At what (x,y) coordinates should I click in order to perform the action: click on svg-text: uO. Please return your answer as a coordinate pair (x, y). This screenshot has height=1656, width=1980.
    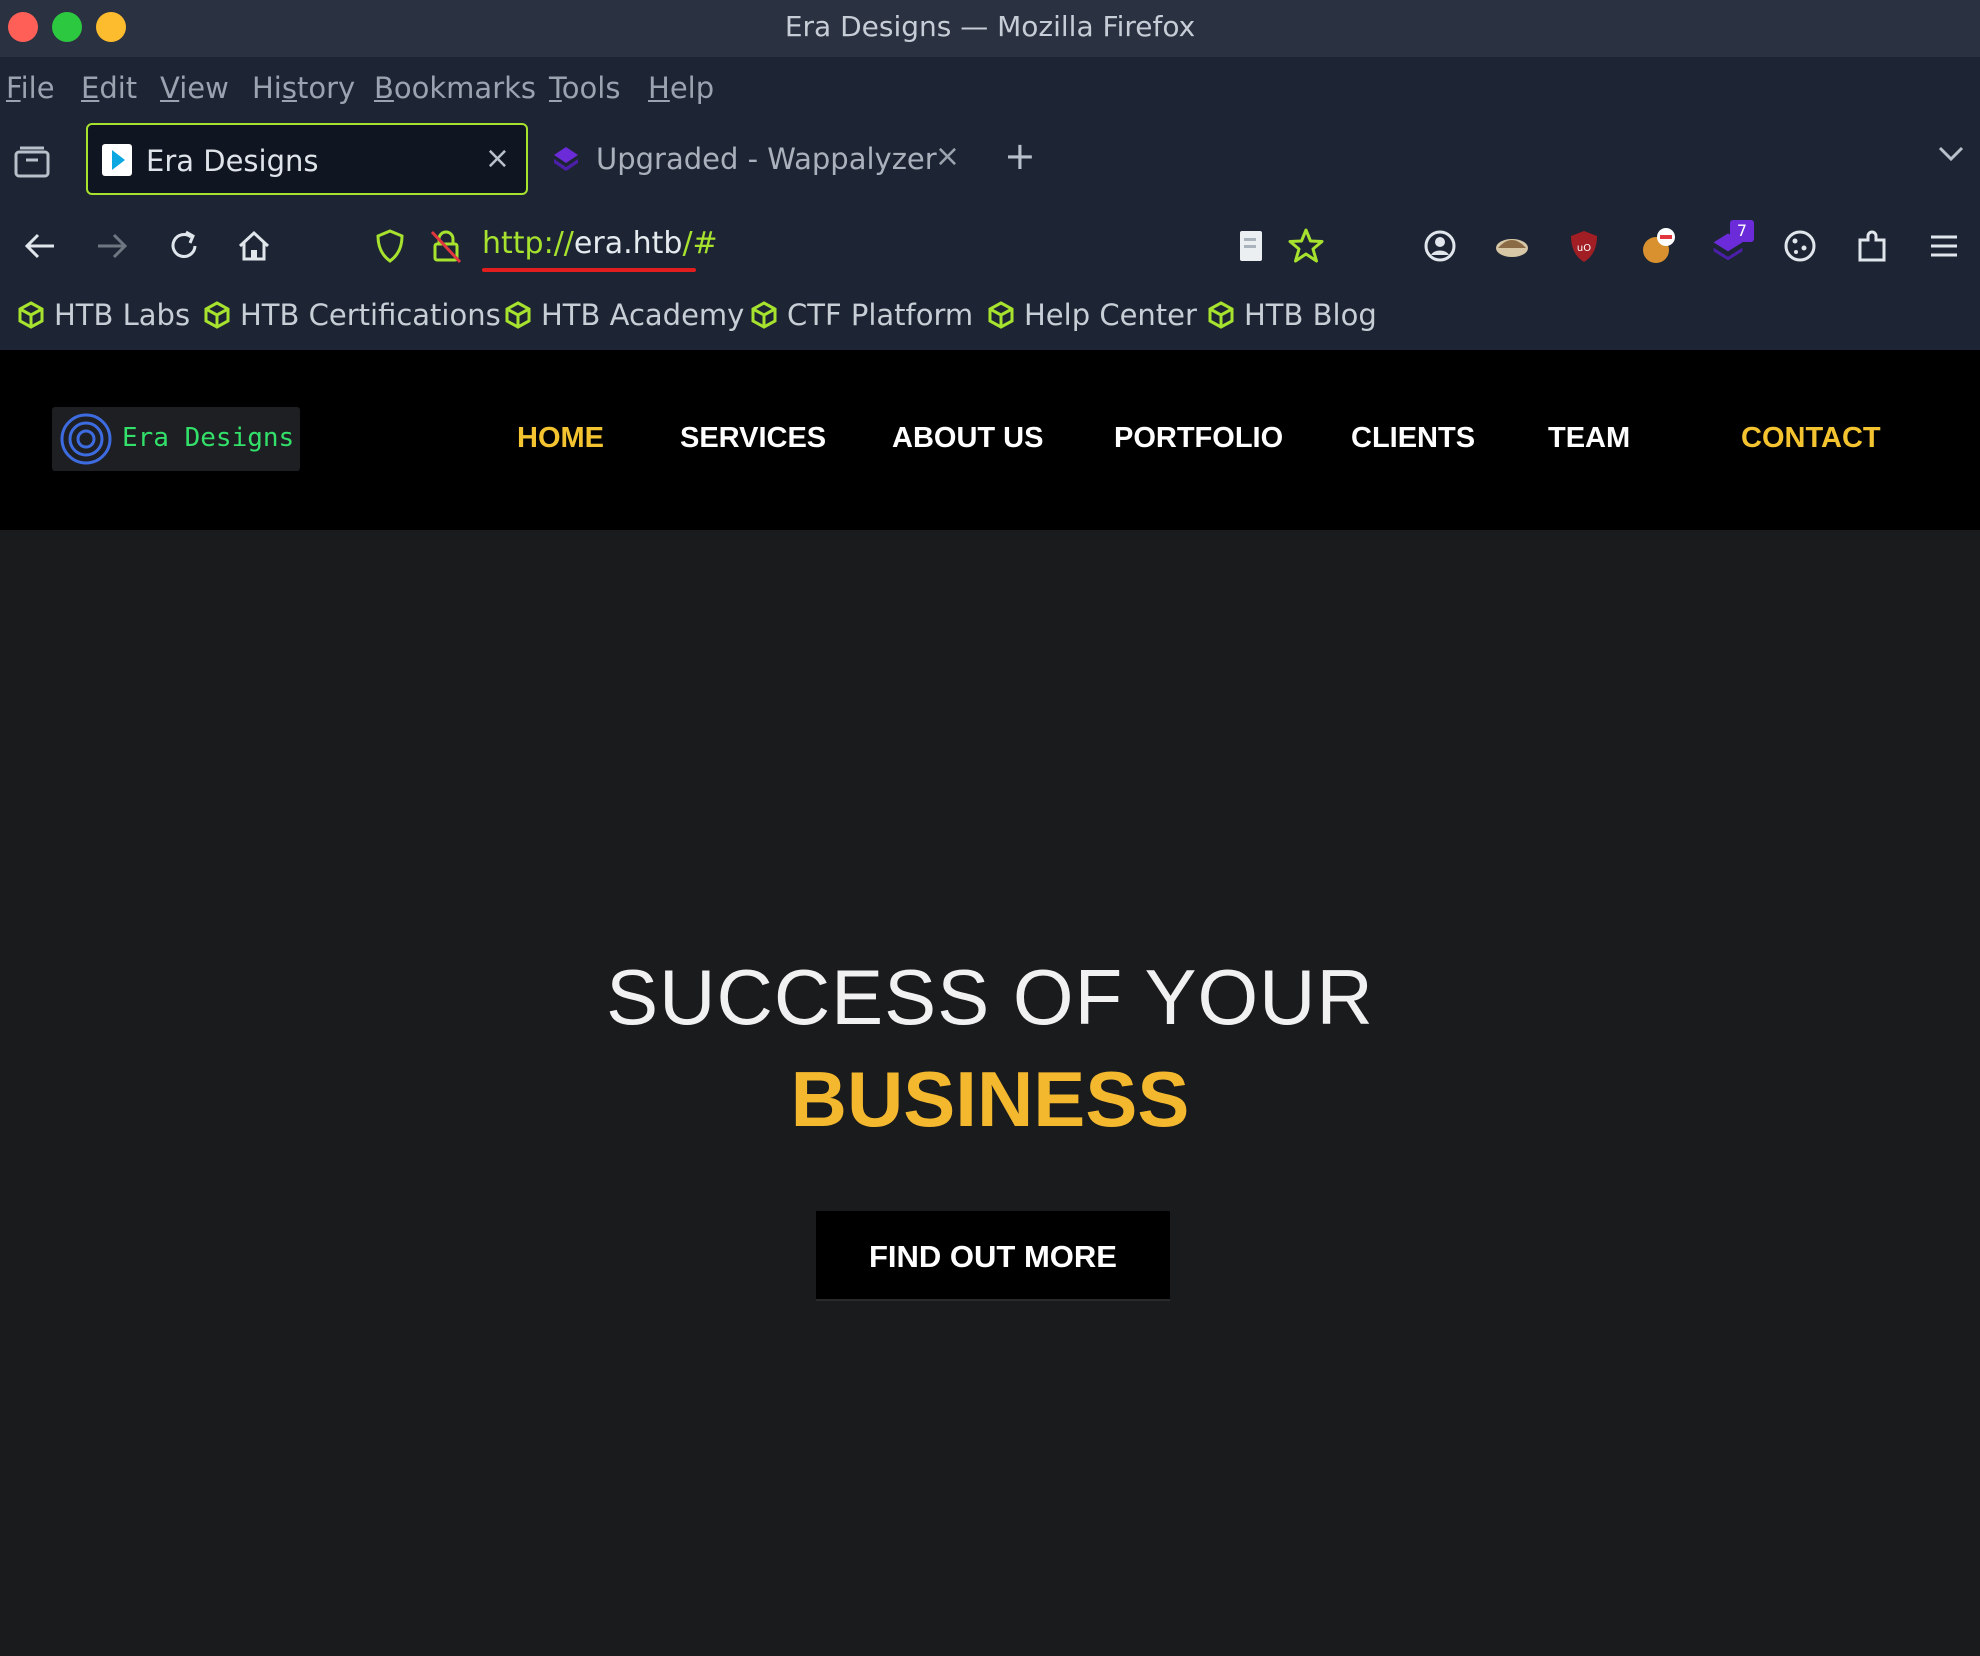
    Looking at the image, I should click on (1584, 248).